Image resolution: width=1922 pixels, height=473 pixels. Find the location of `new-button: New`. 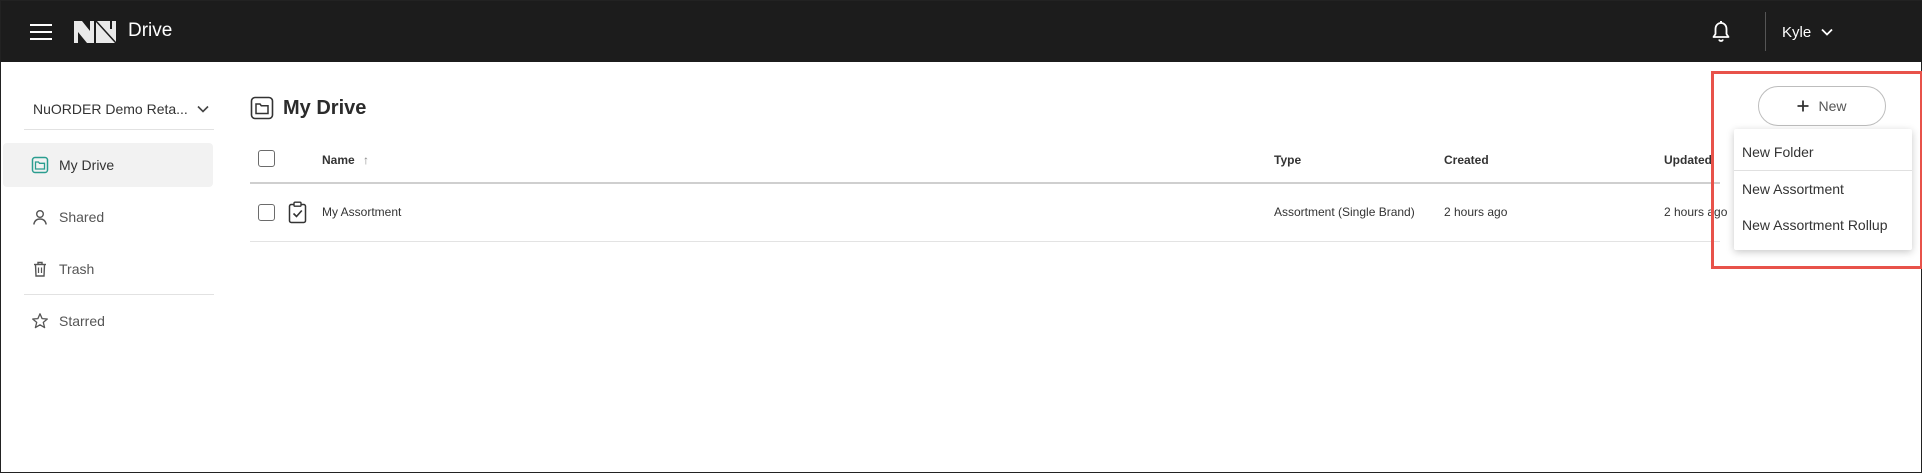

new-button: New is located at coordinates (1822, 106).